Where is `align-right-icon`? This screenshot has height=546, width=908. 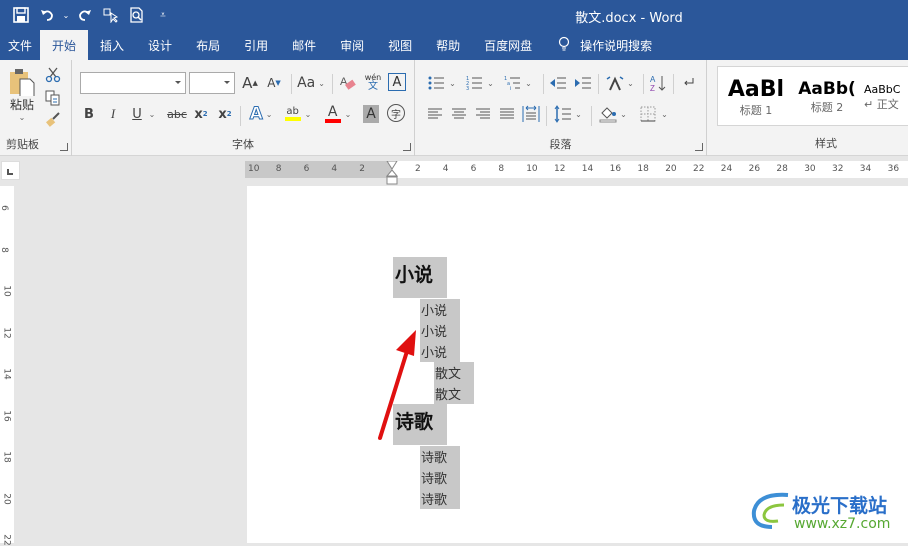
align-right-icon is located at coordinates (483, 113).